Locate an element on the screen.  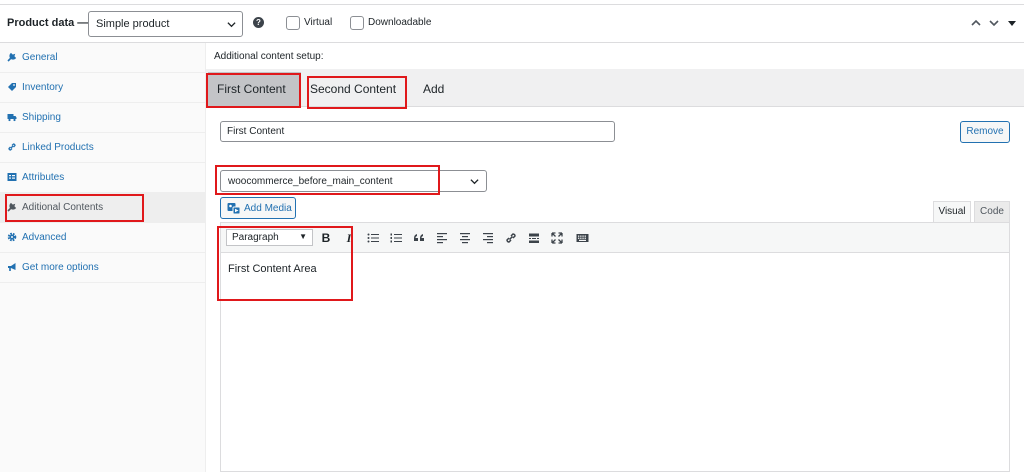
collapse-toggle-icon is located at coordinates (1012, 23).